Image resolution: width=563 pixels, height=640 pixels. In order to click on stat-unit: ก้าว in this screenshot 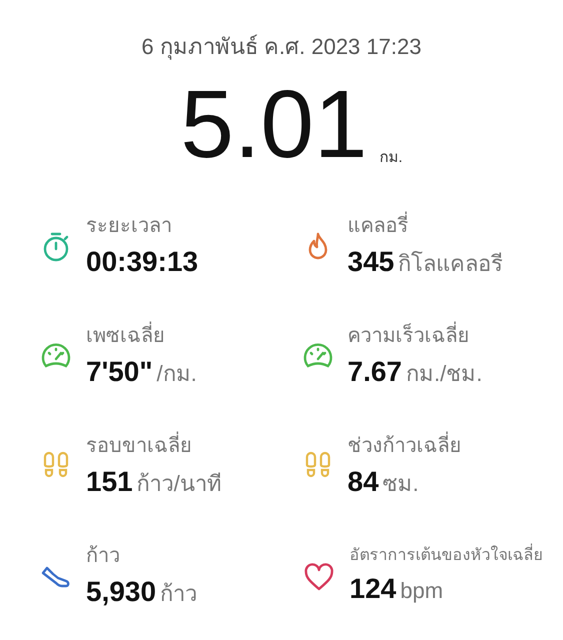, I will do `click(179, 594)`.